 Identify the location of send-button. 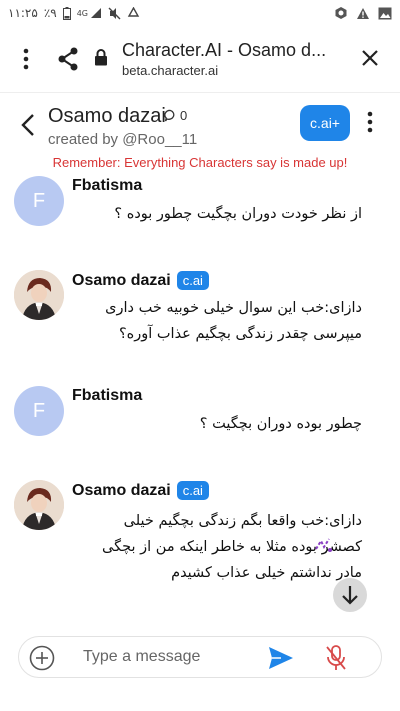
(281, 658).